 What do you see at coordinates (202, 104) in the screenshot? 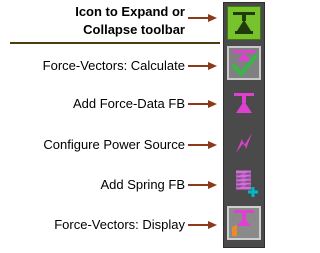
I see `arrow-add-force-data` at bounding box center [202, 104].